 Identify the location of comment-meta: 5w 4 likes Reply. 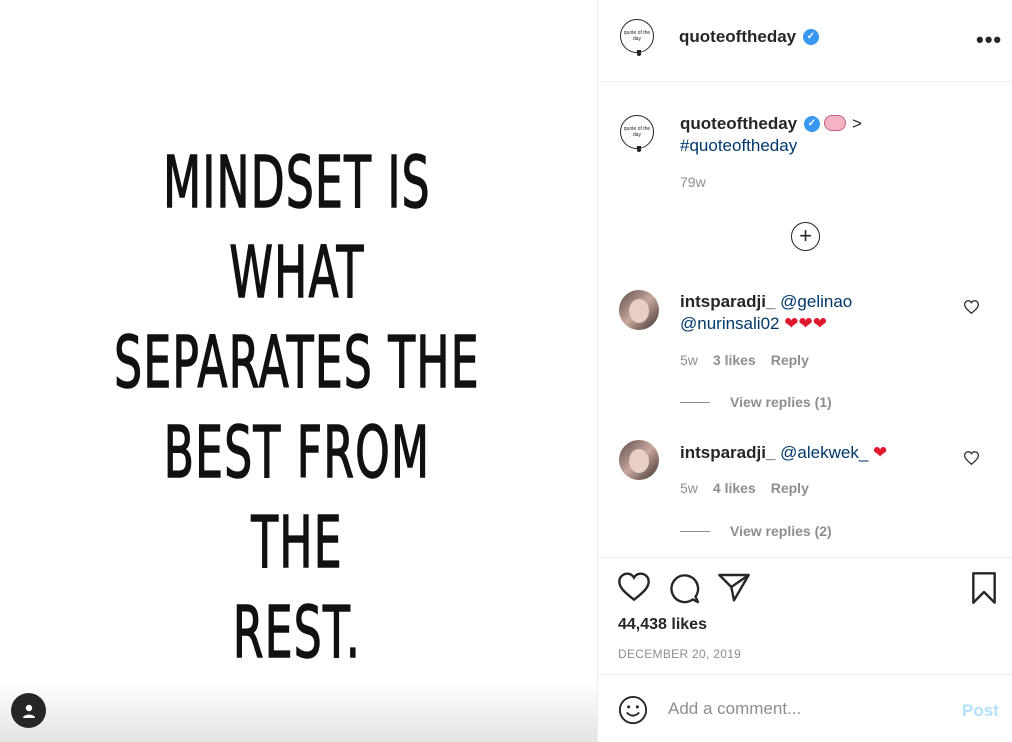
(744, 488).